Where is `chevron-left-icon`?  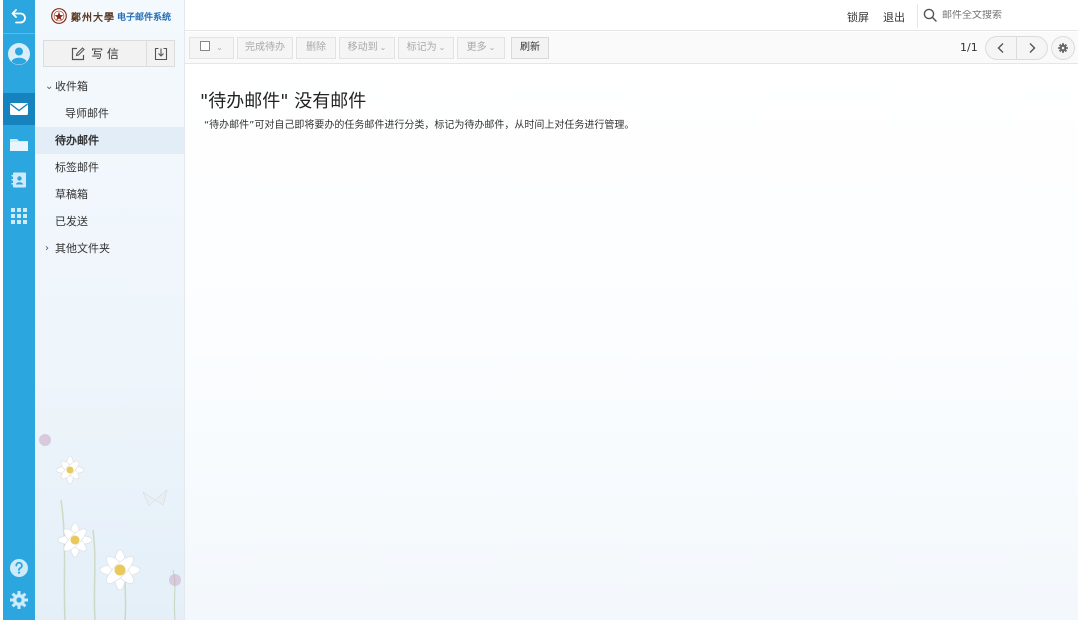
chevron-left-icon is located at coordinates (1000, 48).